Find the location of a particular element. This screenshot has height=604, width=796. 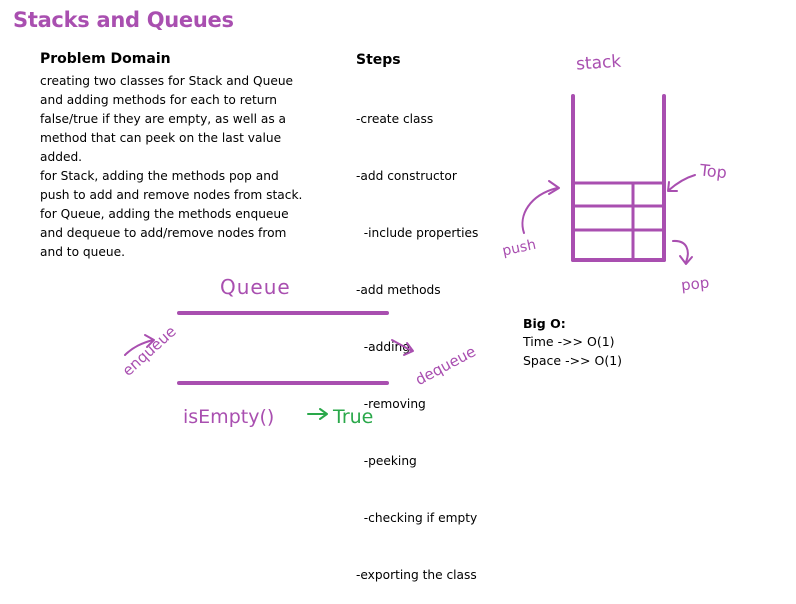

pop-arrow is located at coordinates (680, 251).